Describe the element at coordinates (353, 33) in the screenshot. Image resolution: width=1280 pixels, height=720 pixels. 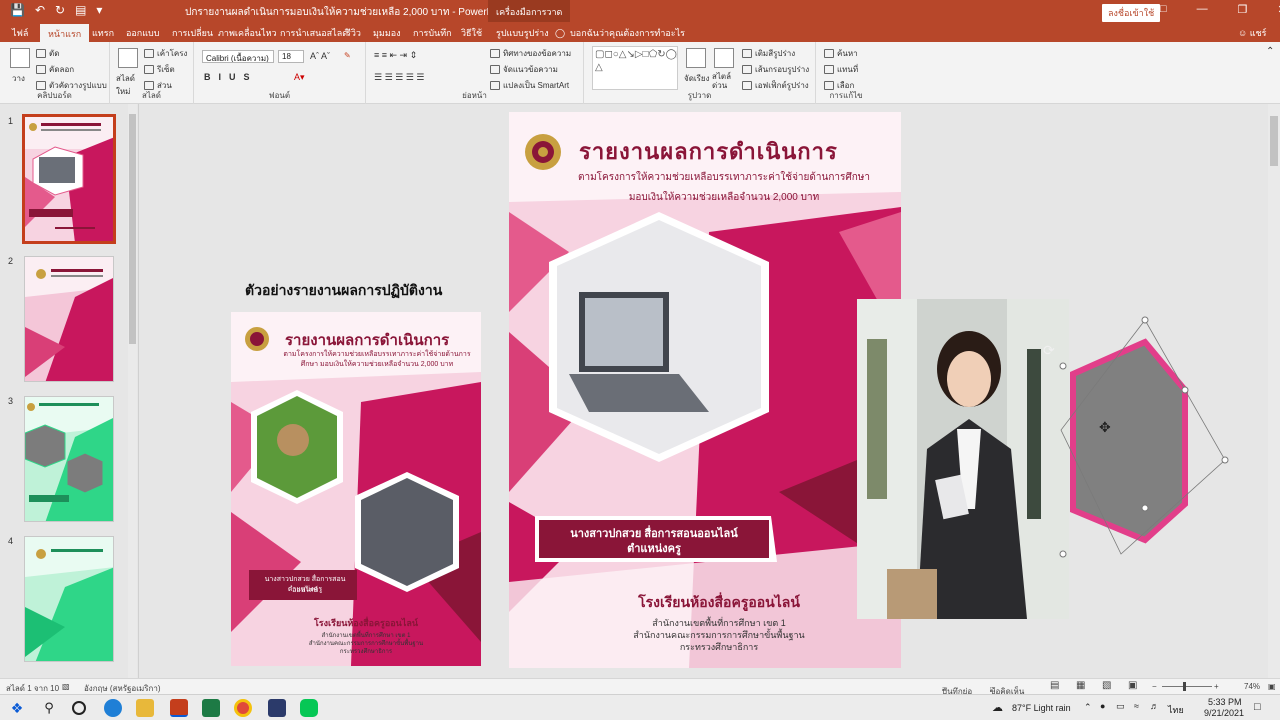
I see `tab-review: รีวิว` at that location.